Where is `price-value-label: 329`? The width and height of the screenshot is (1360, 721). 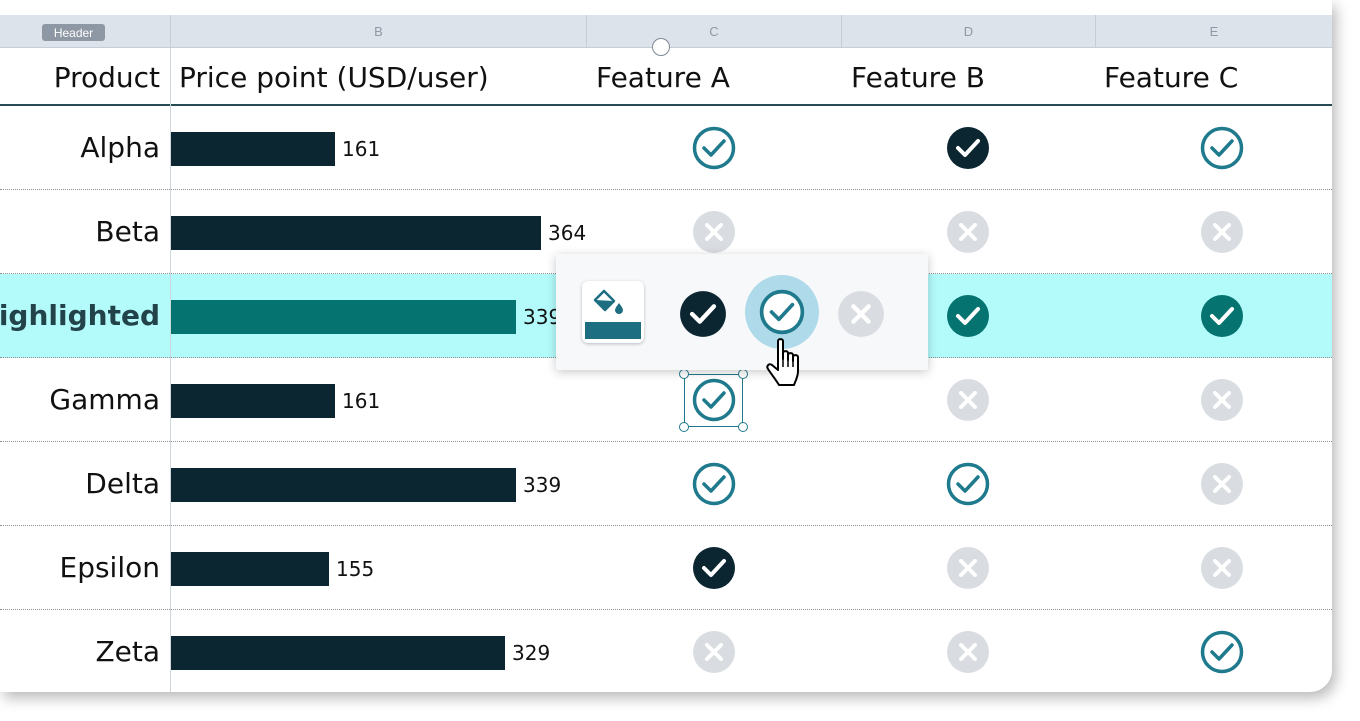
price-value-label: 329 is located at coordinates (531, 653).